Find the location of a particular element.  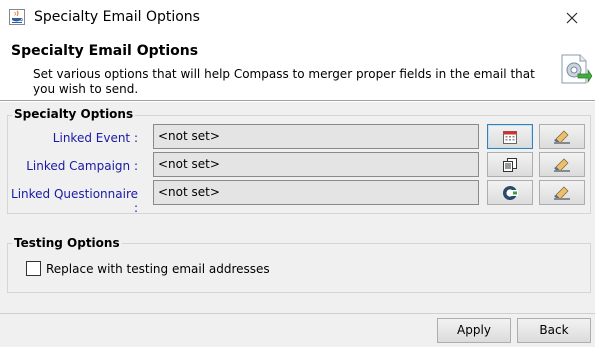

calendar-icon is located at coordinates (510, 137).